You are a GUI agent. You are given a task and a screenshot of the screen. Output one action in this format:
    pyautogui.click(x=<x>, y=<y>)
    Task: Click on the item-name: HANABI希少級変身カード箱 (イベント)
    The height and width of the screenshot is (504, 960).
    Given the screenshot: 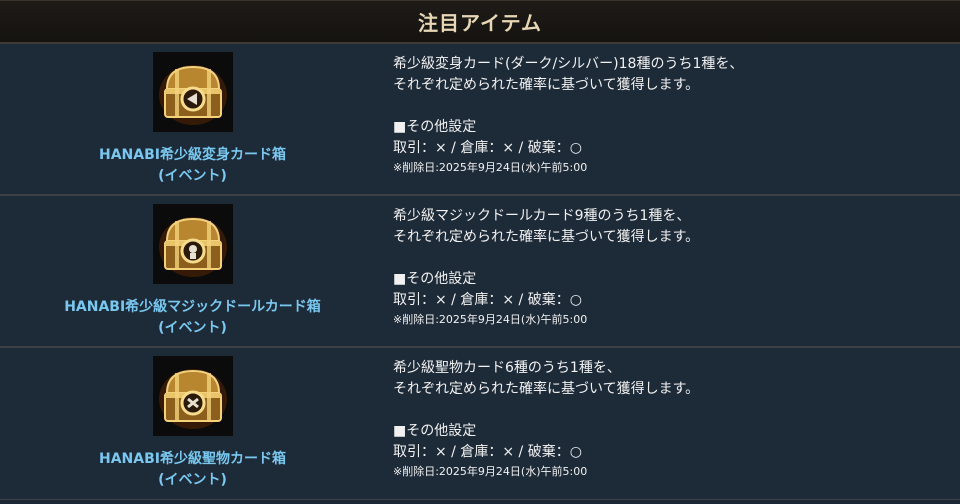 What is the action you would take?
    pyautogui.click(x=192, y=166)
    